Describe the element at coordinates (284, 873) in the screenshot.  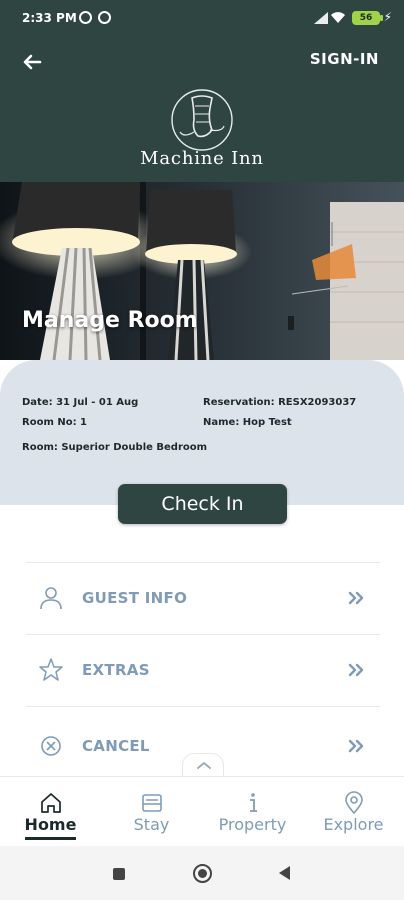
I see `system-back-button` at that location.